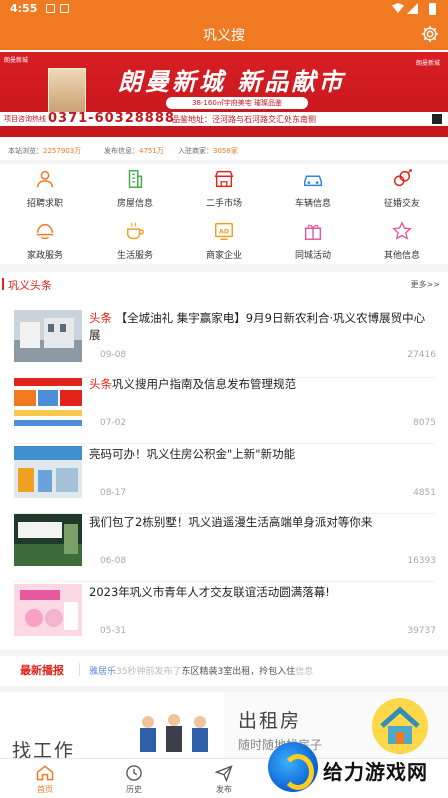 Image resolution: width=448 pixels, height=798 pixels. Describe the element at coordinates (402, 178) in the screenshot. I see `gender-icon` at that location.